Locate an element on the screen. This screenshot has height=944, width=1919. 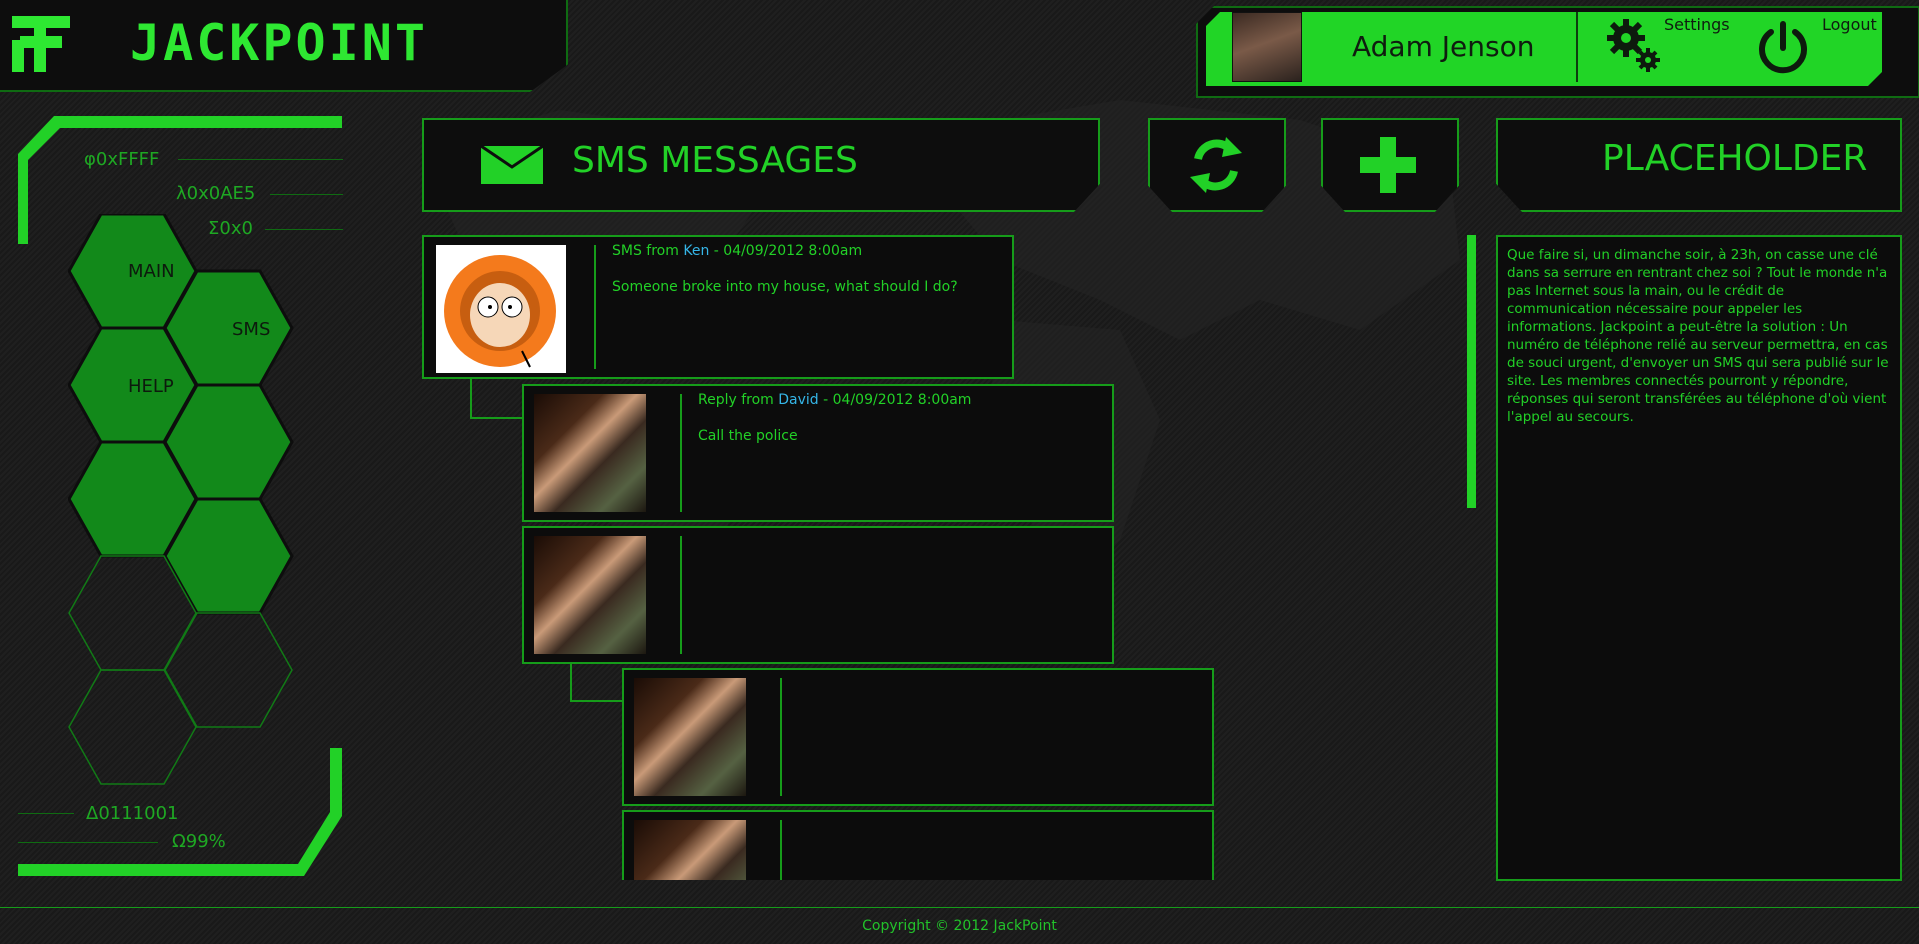
refresh-icon is located at coordinates (1216, 165).